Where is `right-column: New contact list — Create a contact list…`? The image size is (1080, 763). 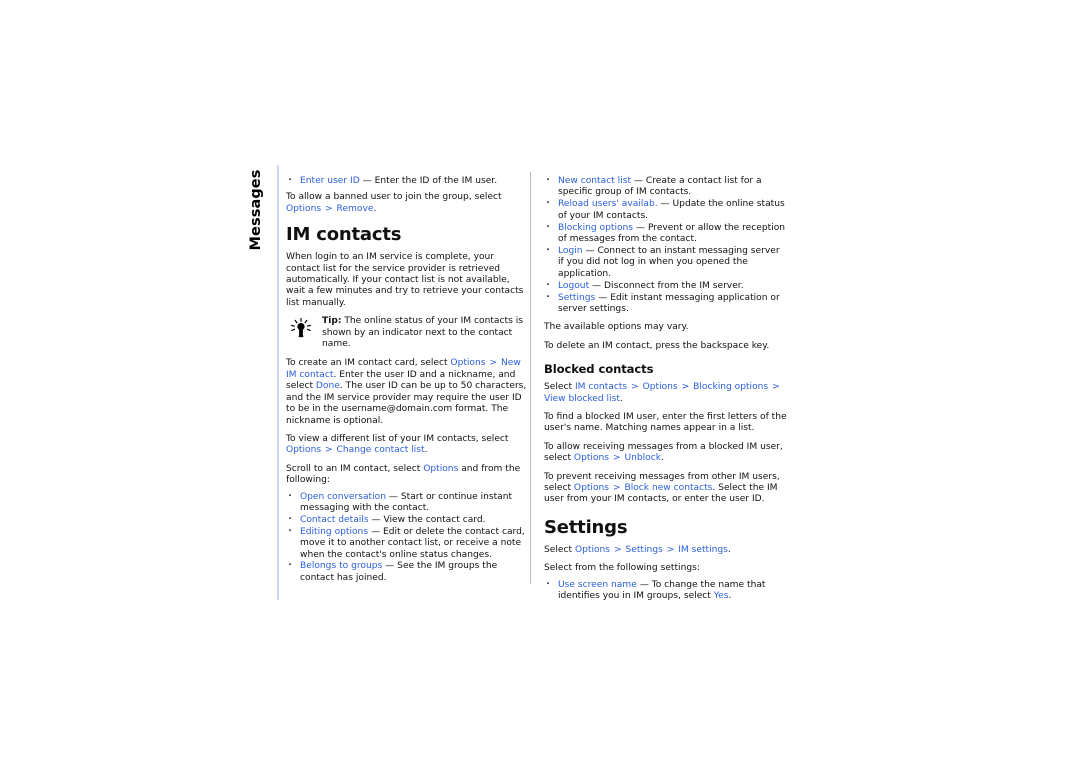 right-column: New contact list — Create a contact list… is located at coordinates (666, 392).